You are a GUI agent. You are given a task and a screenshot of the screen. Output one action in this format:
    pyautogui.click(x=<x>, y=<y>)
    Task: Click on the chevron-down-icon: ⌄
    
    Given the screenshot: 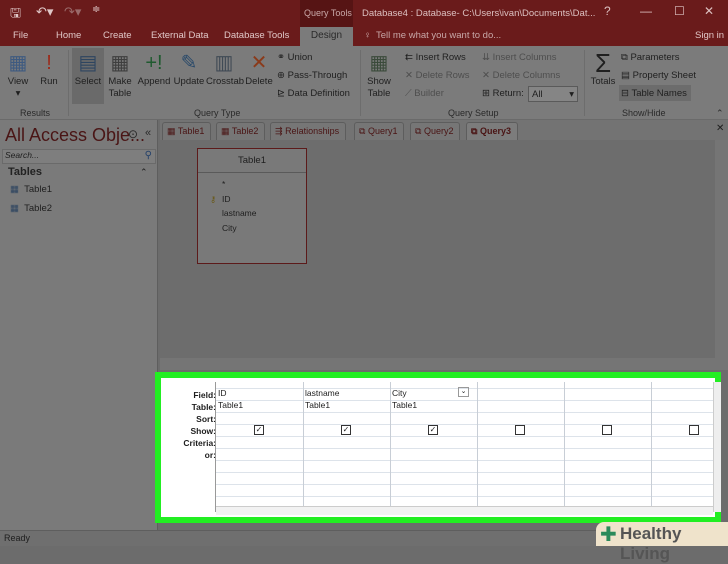 What is the action you would take?
    pyautogui.click(x=463, y=392)
    